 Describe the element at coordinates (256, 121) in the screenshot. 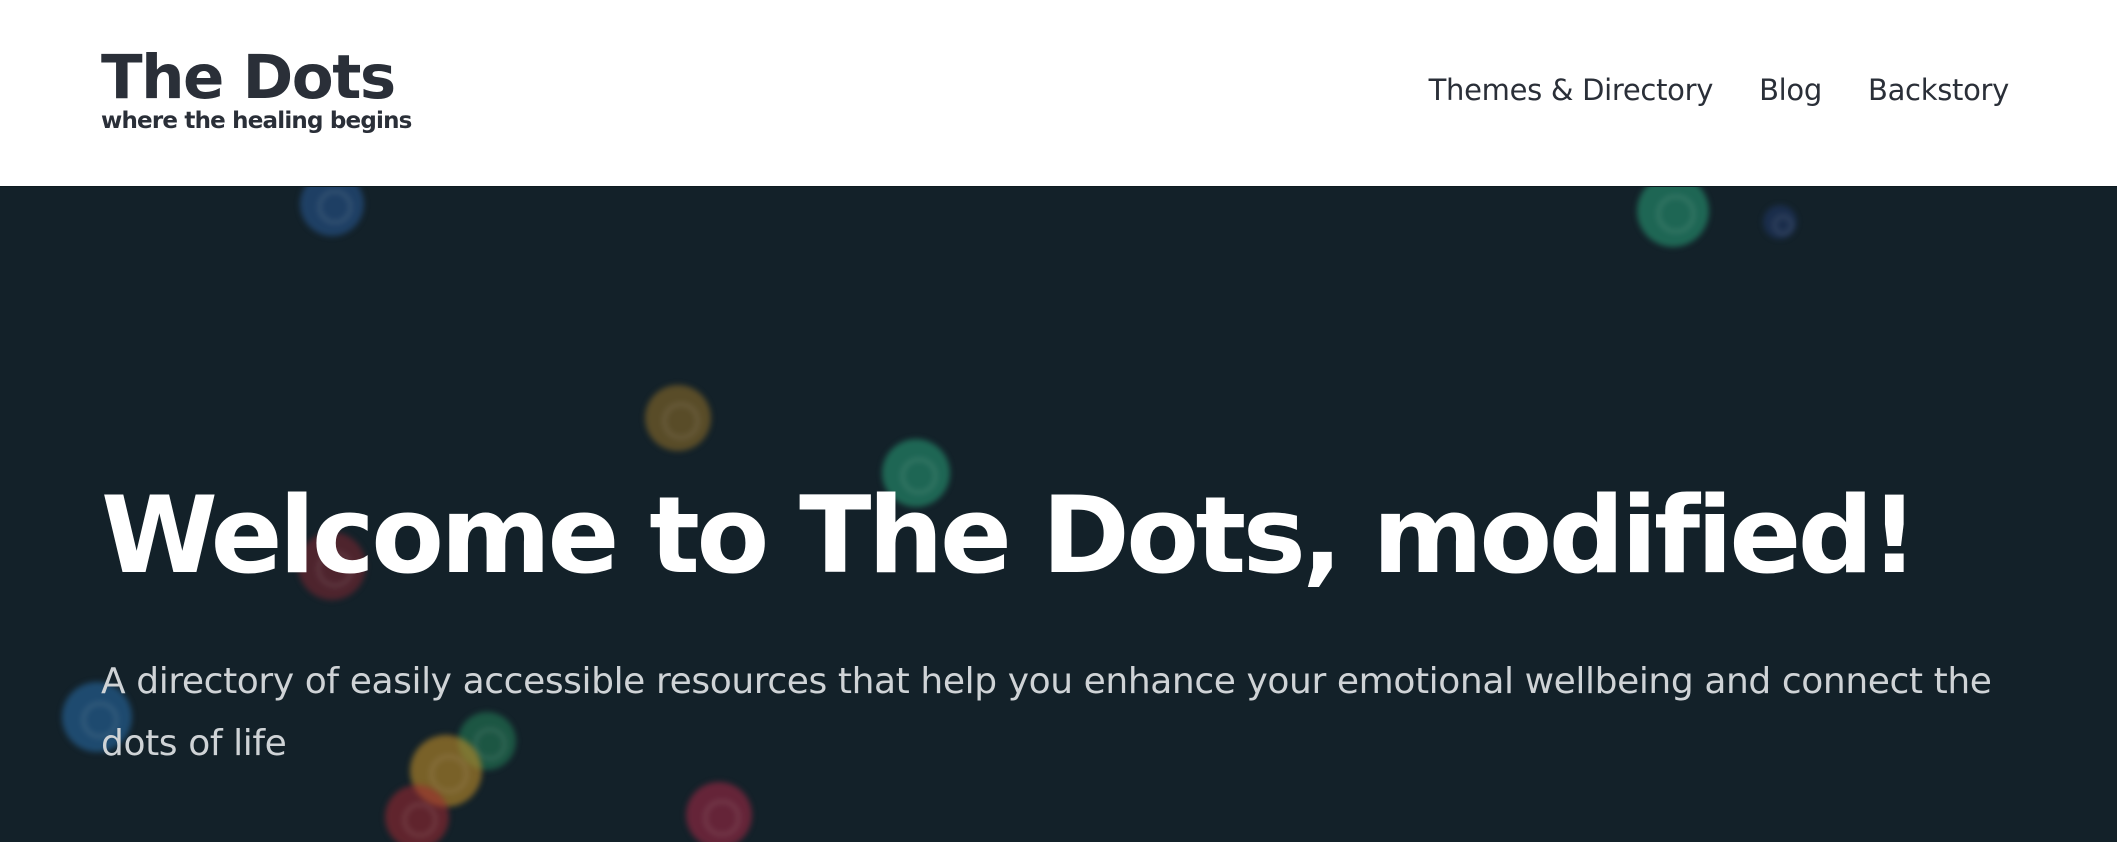

I see `site-tagline: where the healing begins` at that location.